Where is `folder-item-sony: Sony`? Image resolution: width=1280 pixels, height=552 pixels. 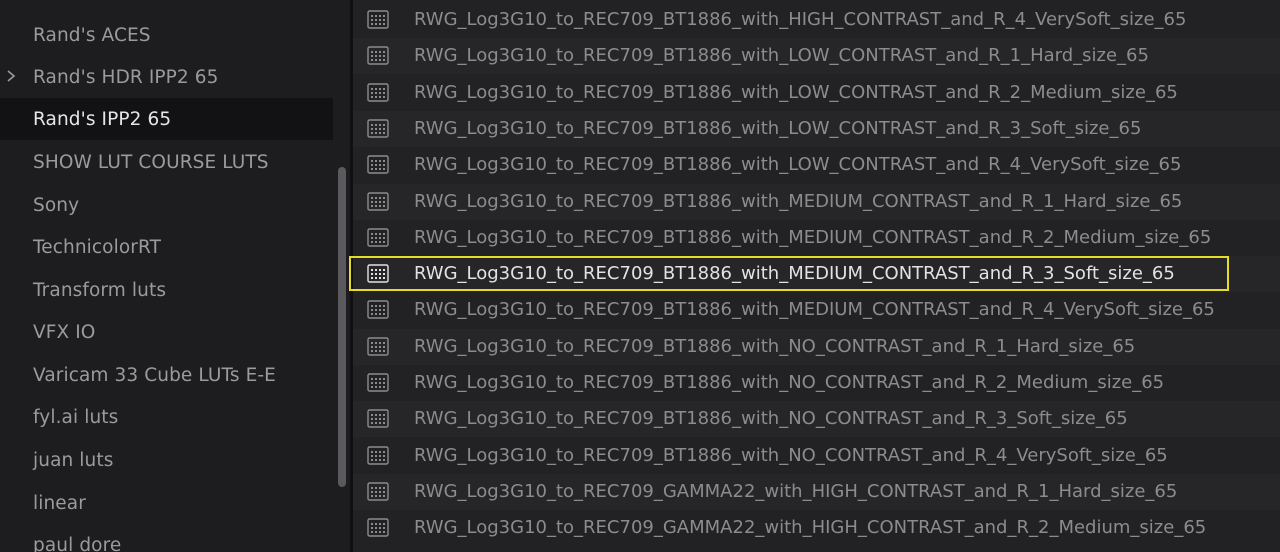 folder-item-sony: Sony is located at coordinates (166, 205).